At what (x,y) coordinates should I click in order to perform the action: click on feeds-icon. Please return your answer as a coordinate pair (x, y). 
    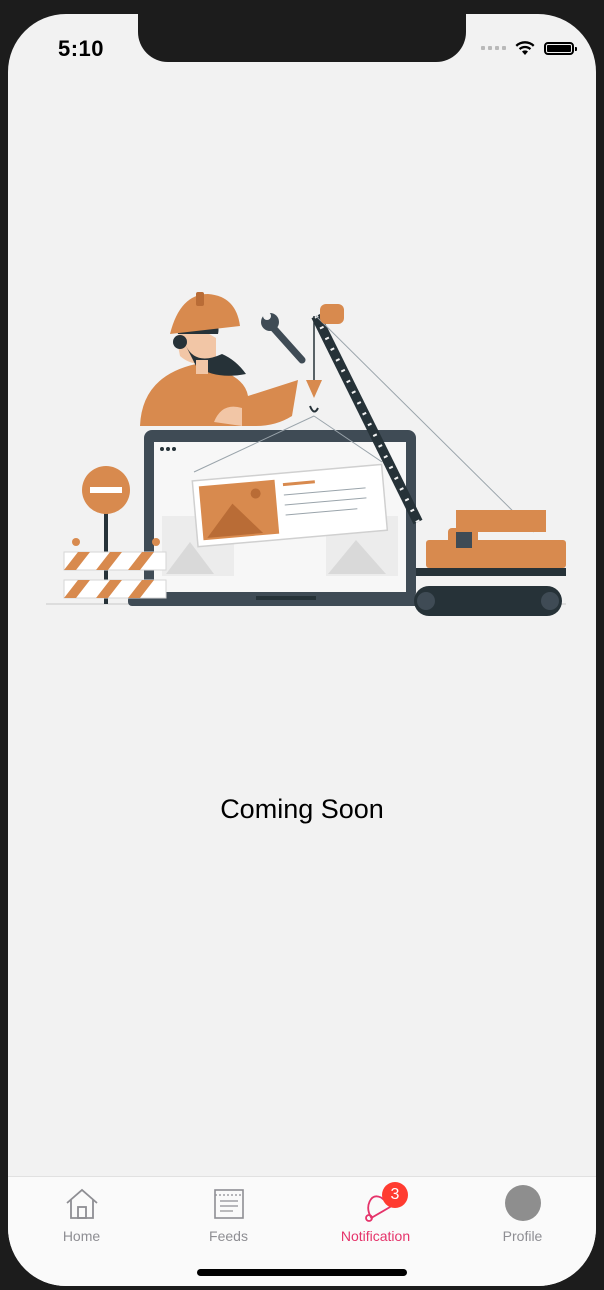
    Looking at the image, I should click on (228, 1204).